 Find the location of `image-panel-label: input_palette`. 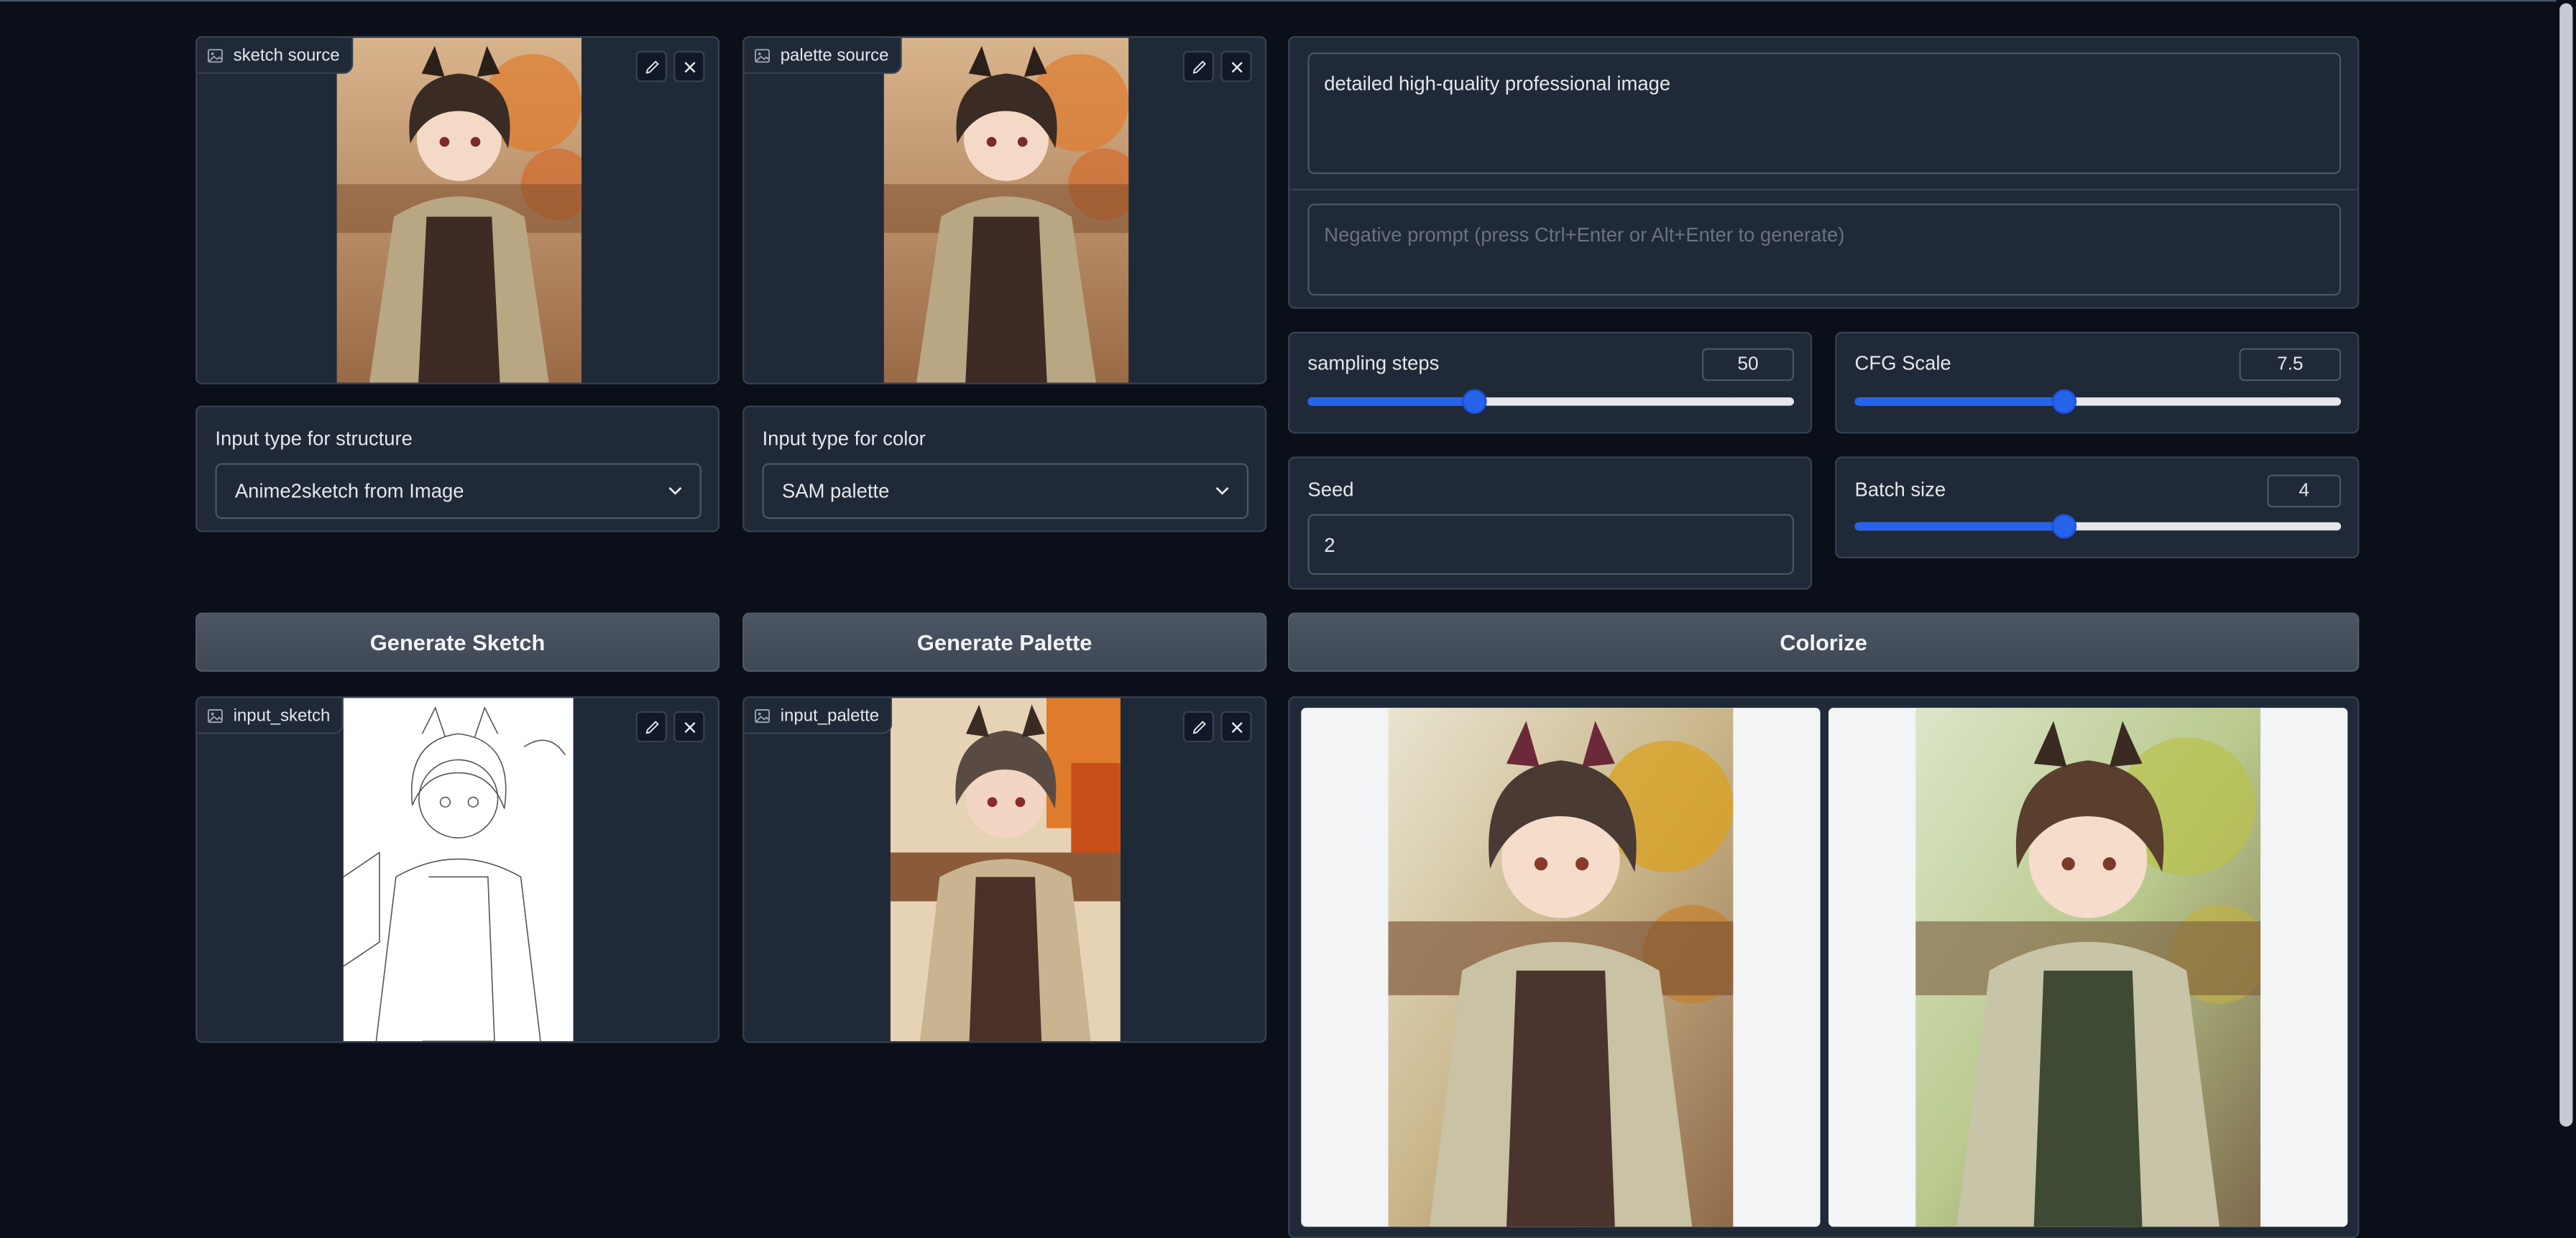

image-panel-label: input_palette is located at coordinates (818, 716).